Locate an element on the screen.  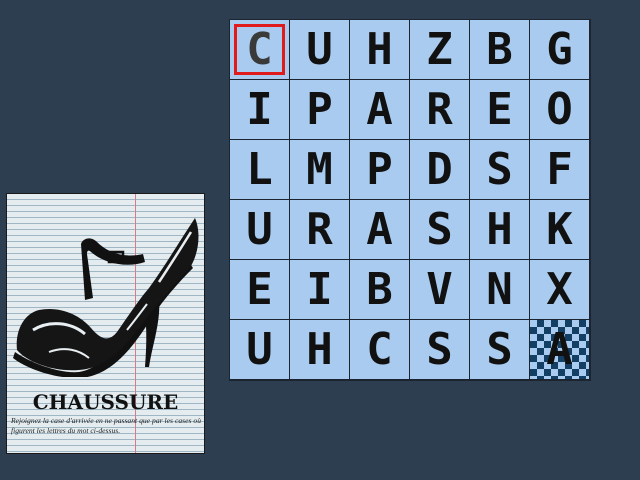
grid-cell: G is located at coordinates (559, 49).